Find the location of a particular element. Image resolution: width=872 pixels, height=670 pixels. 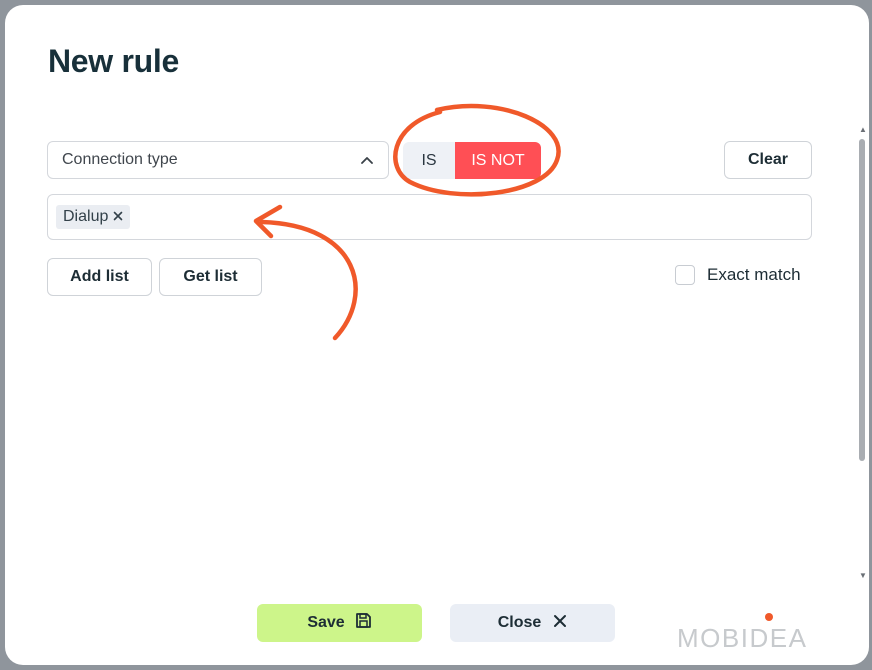

exact-match-control: Exact match is located at coordinates (738, 275).